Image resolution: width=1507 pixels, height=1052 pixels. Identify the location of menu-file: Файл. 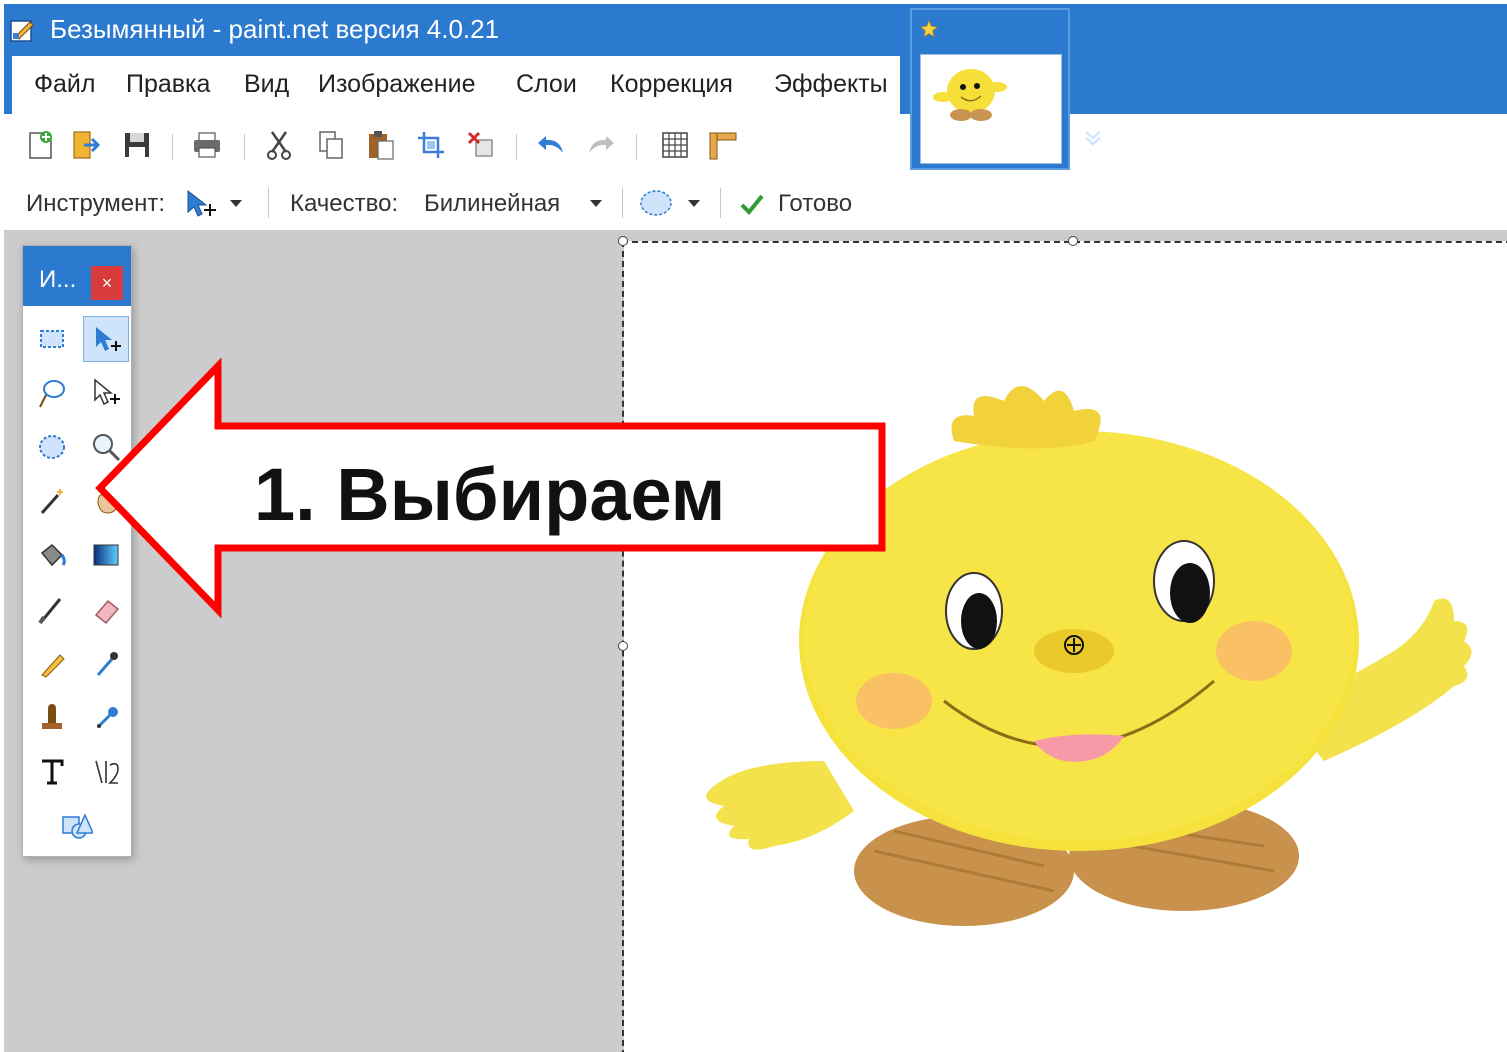
(64, 84).